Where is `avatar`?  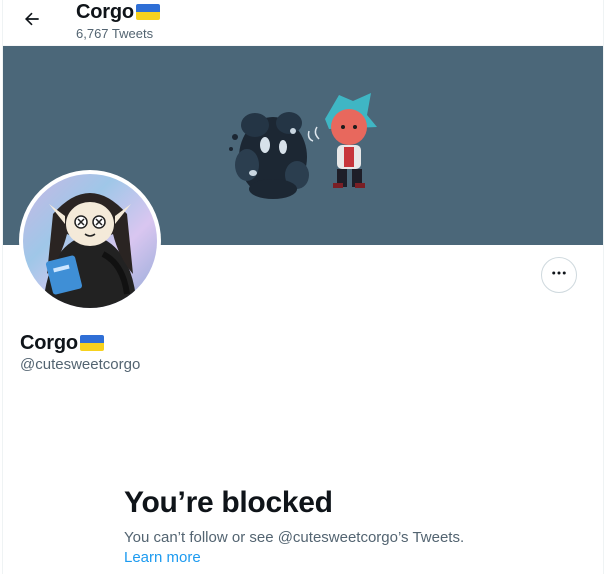
avatar is located at coordinates (90, 241).